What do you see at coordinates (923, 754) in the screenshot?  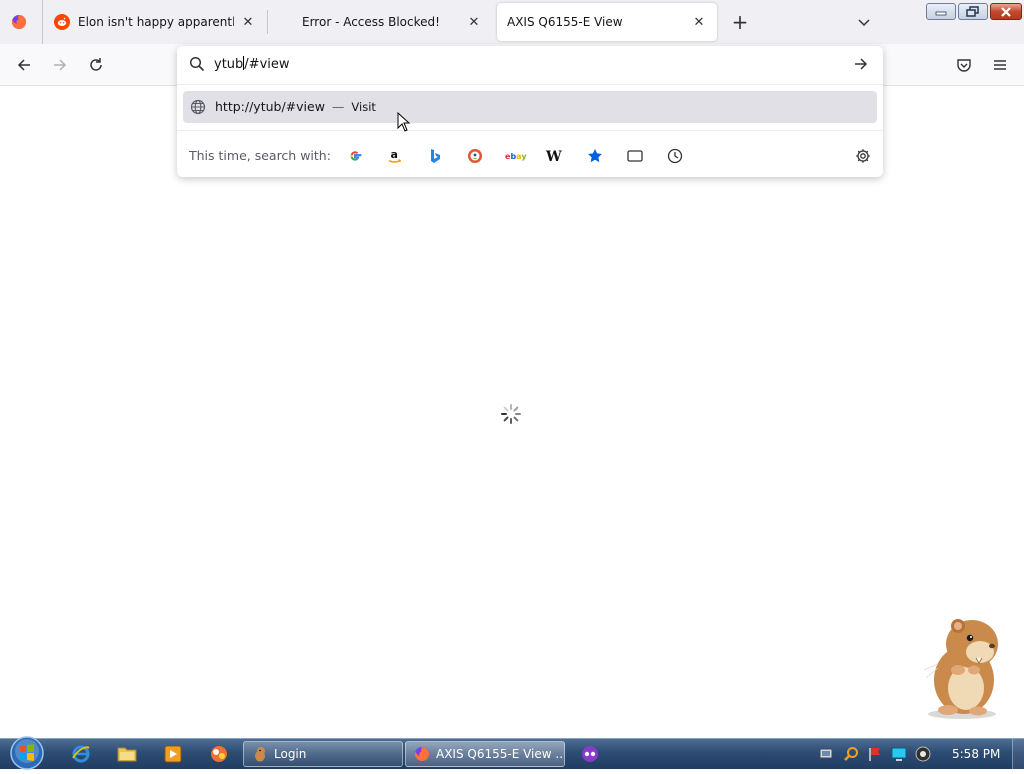 I see `tray-speaker-icon` at bounding box center [923, 754].